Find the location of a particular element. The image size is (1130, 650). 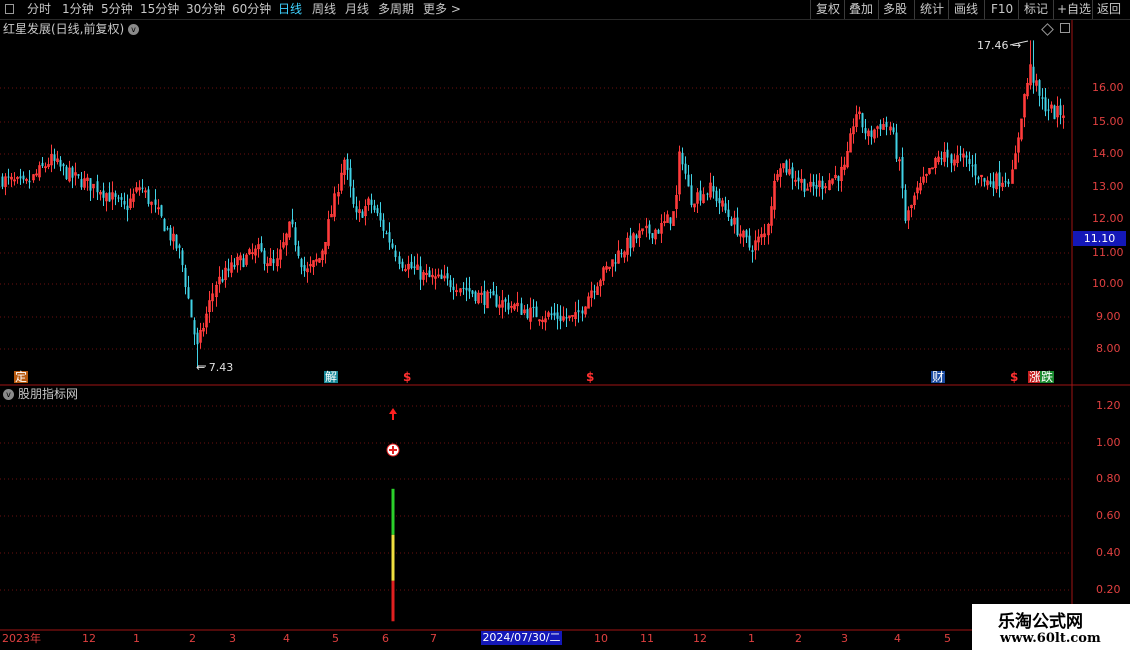

price-tick: 11.00 is located at coordinates (1108, 252).